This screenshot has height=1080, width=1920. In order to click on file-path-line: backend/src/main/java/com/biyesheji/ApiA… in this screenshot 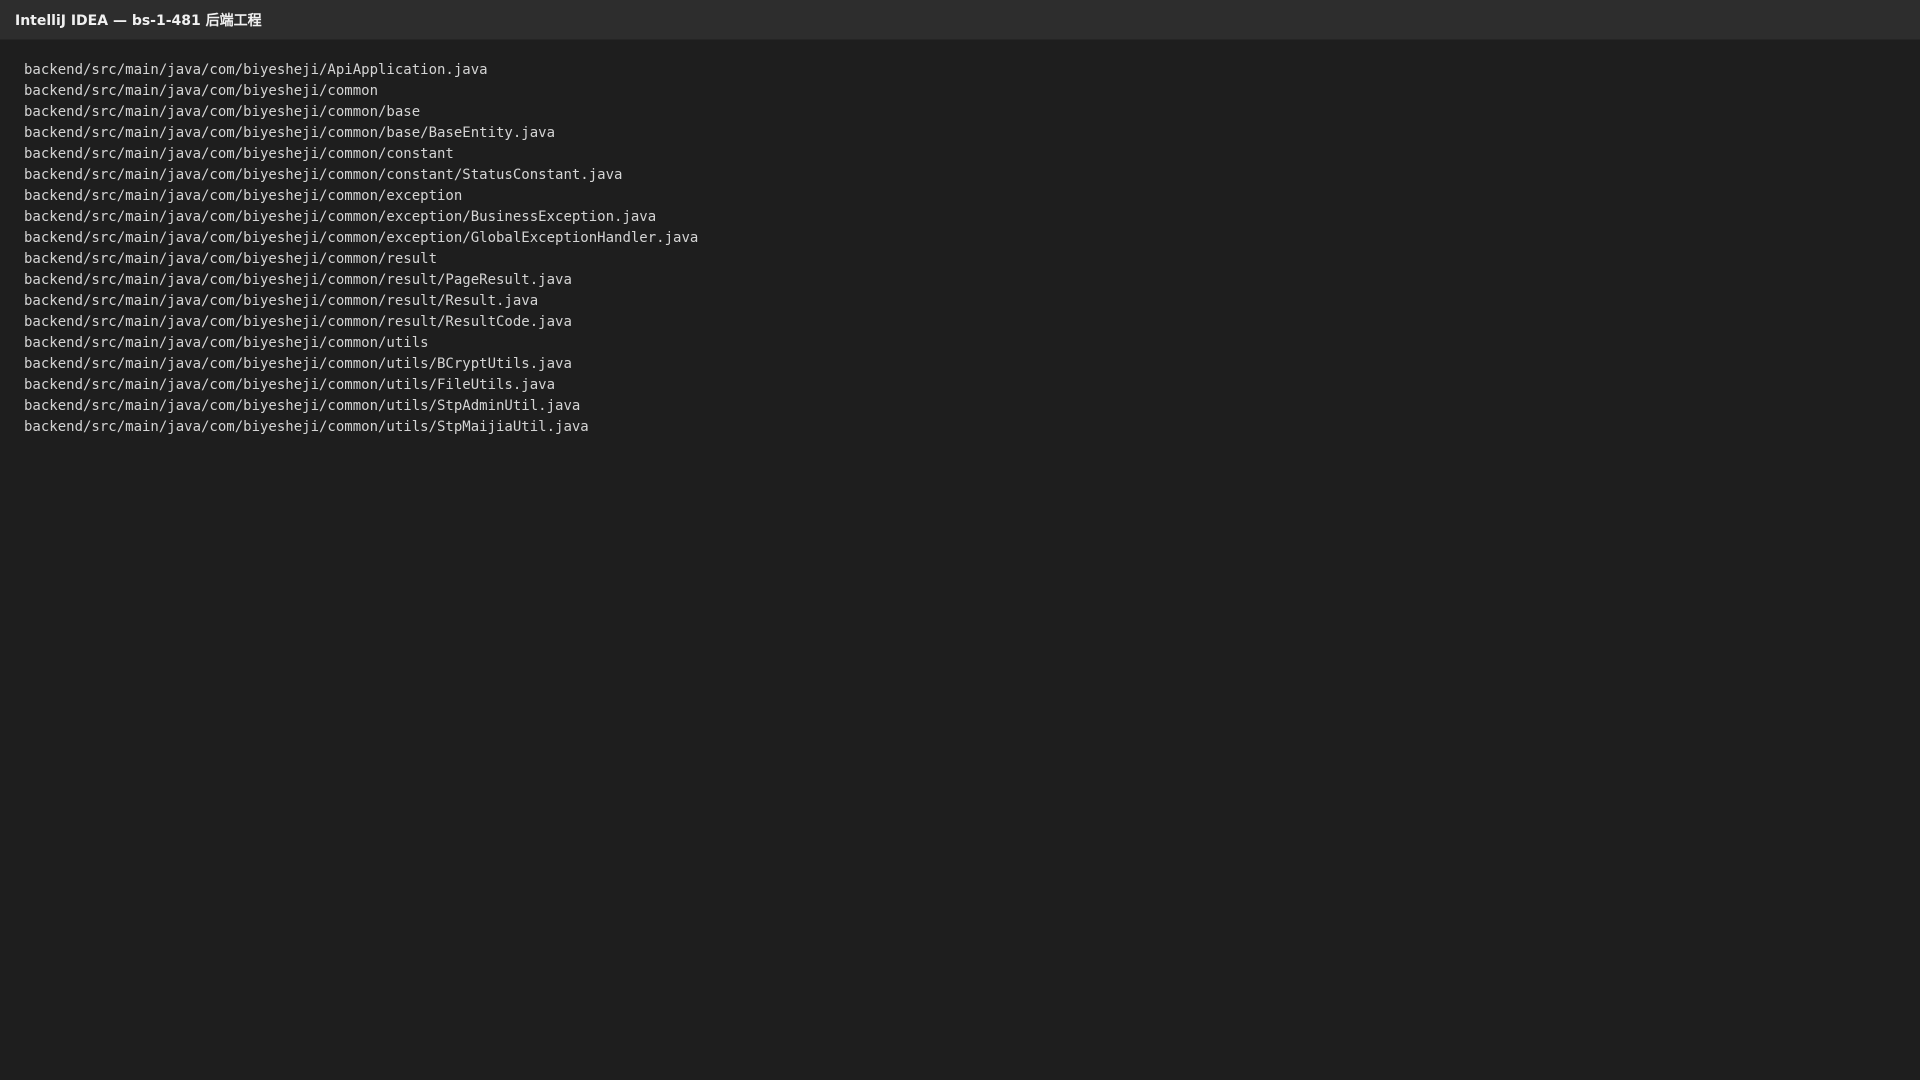, I will do `click(256, 70)`.